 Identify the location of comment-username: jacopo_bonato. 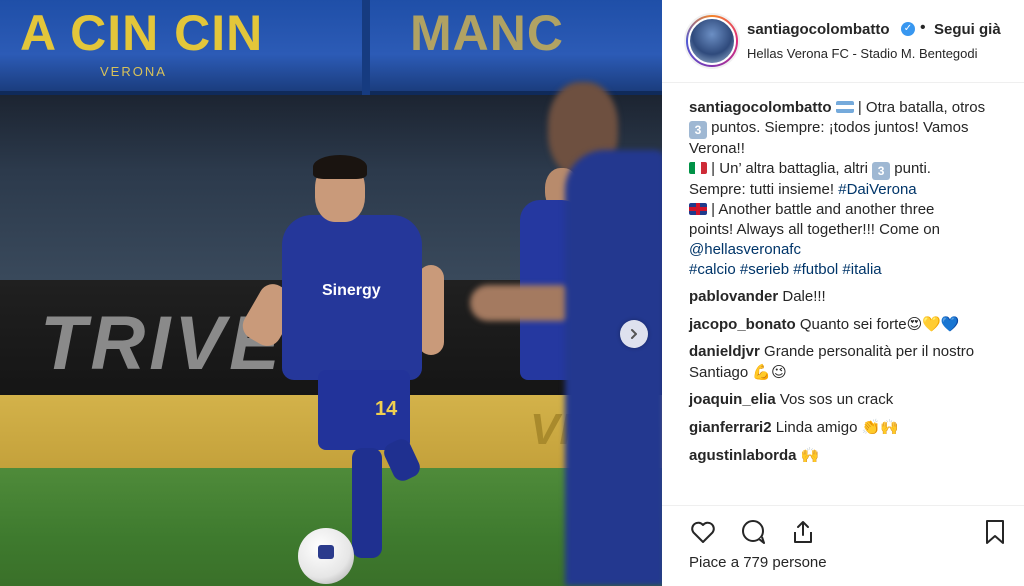
(742, 324).